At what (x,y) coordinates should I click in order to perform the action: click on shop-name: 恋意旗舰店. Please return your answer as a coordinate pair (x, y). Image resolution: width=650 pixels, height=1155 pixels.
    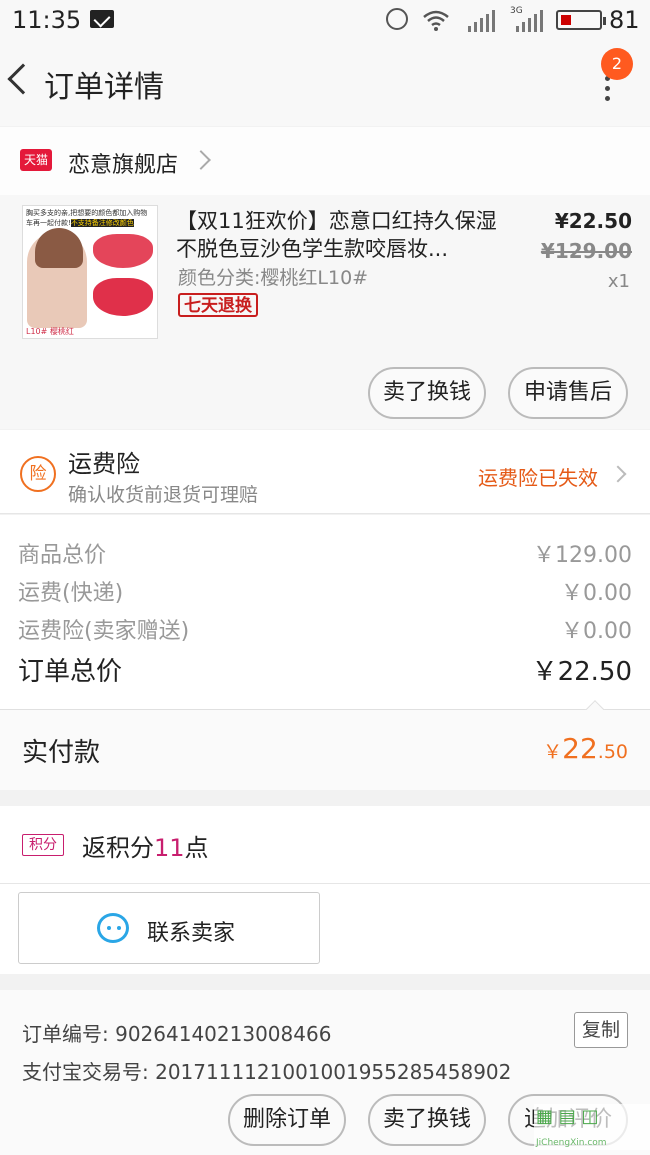
    Looking at the image, I should click on (123, 165).